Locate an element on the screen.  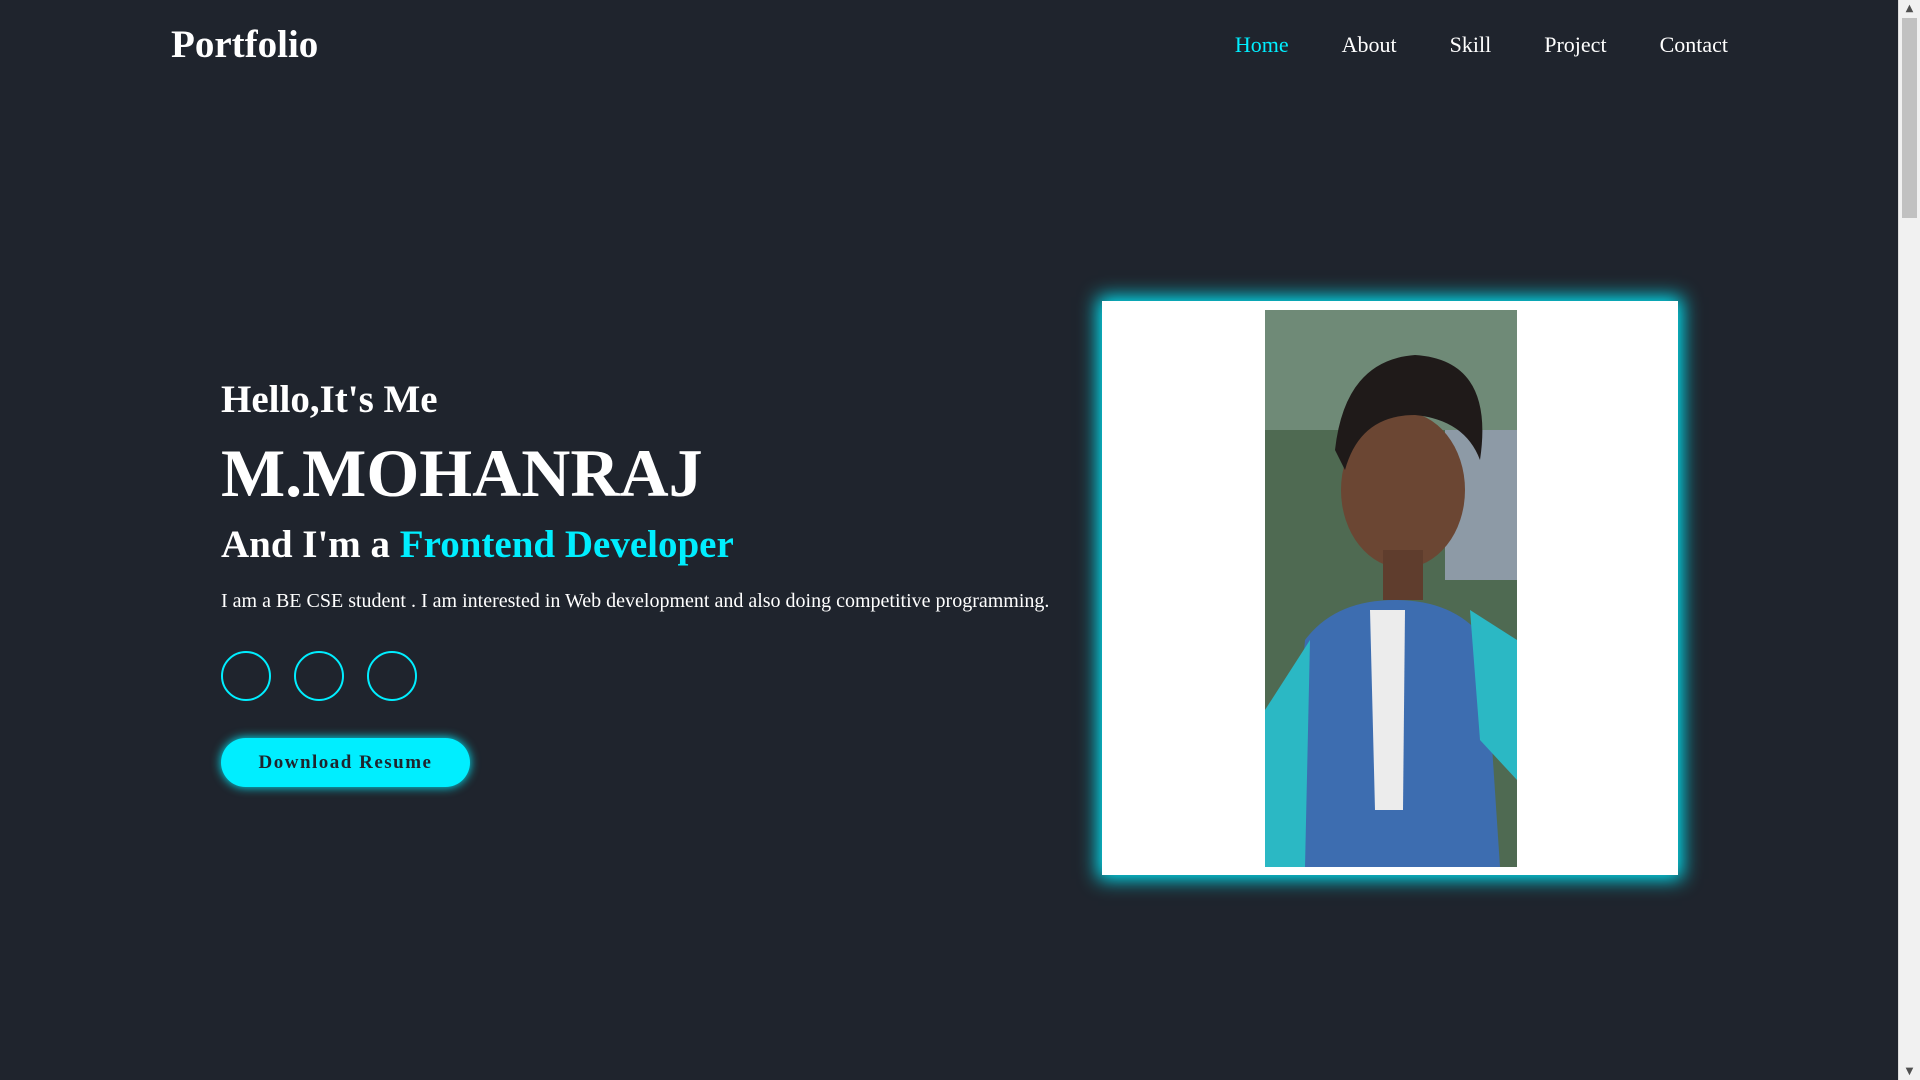
role-heading: And I'm a Frontend Developer is located at coordinates (661, 544).